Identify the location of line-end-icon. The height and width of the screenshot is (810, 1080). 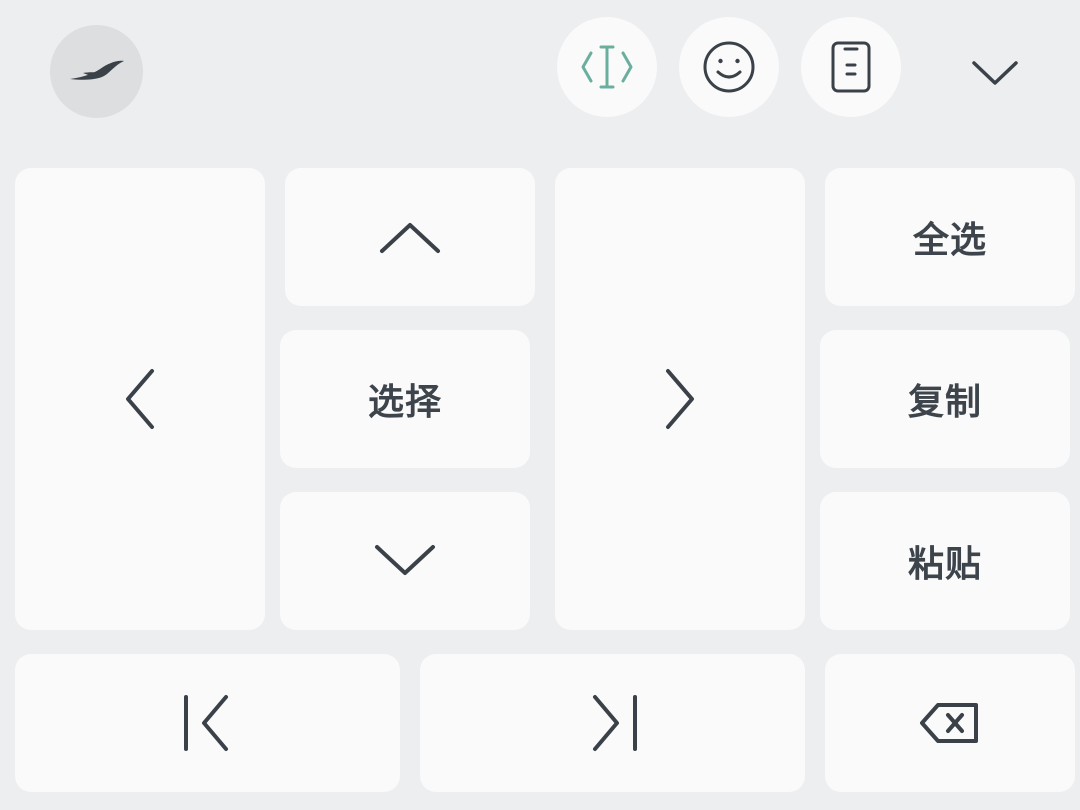
(613, 723).